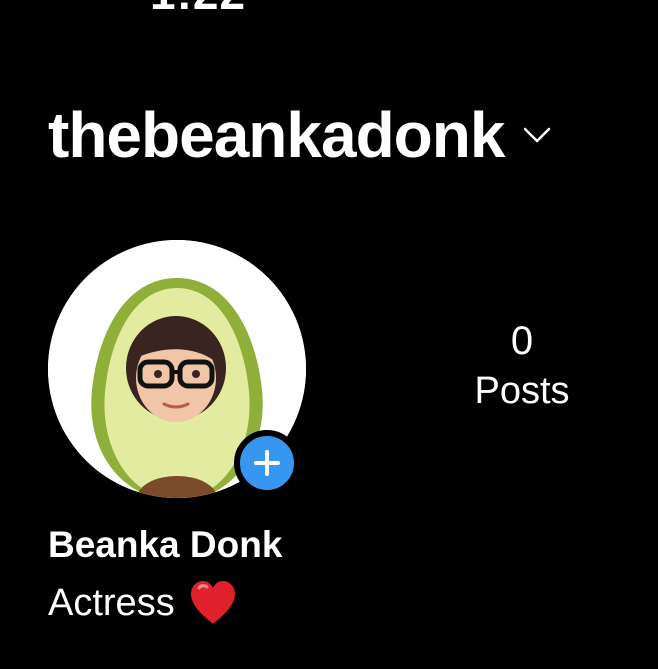  What do you see at coordinates (276, 135) in the screenshot?
I see `username-title: thebeankadonk` at bounding box center [276, 135].